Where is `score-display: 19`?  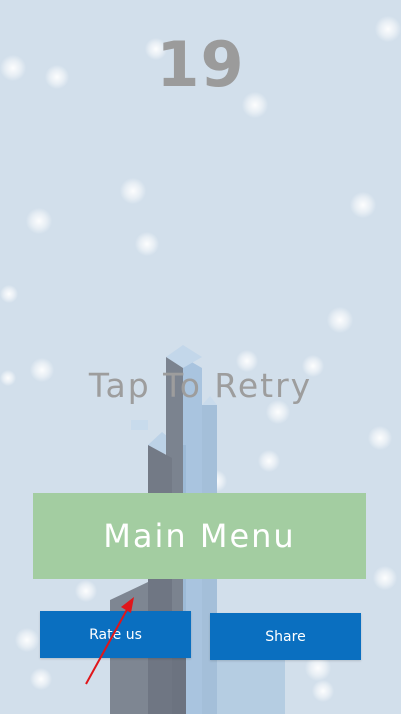 score-display: 19 is located at coordinates (200, 64).